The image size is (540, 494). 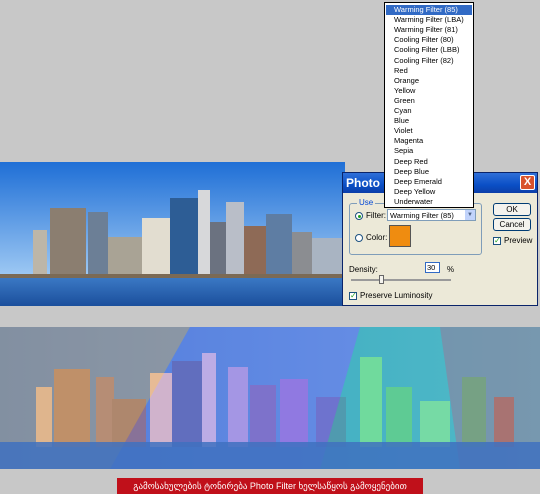 I want to click on density-unit: %, so click(x=451, y=269).